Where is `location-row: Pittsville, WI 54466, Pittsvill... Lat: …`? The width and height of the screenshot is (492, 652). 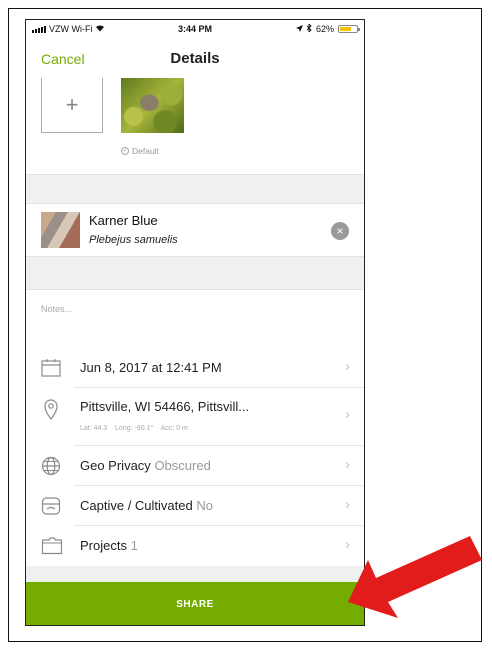 location-row: Pittsville, WI 54466, Pittsvill... Lat: … is located at coordinates (195, 417).